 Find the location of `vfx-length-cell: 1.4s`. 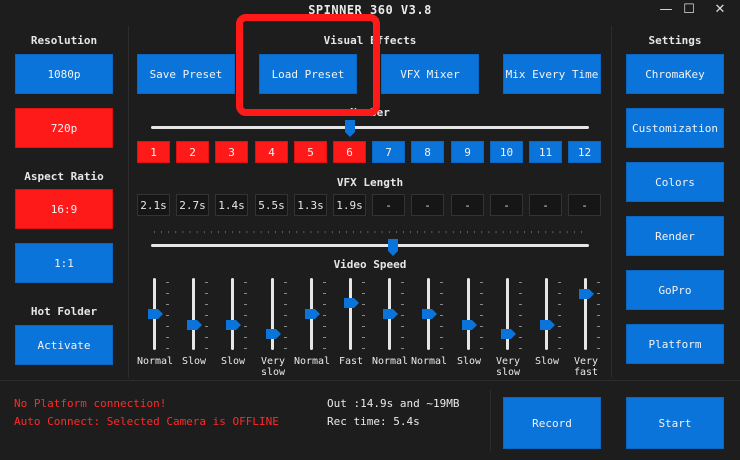

vfx-length-cell: 1.4s is located at coordinates (231, 205).